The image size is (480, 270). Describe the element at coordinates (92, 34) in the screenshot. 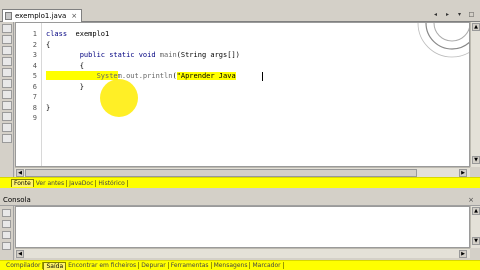

I see `code-token: exemplo1` at that location.